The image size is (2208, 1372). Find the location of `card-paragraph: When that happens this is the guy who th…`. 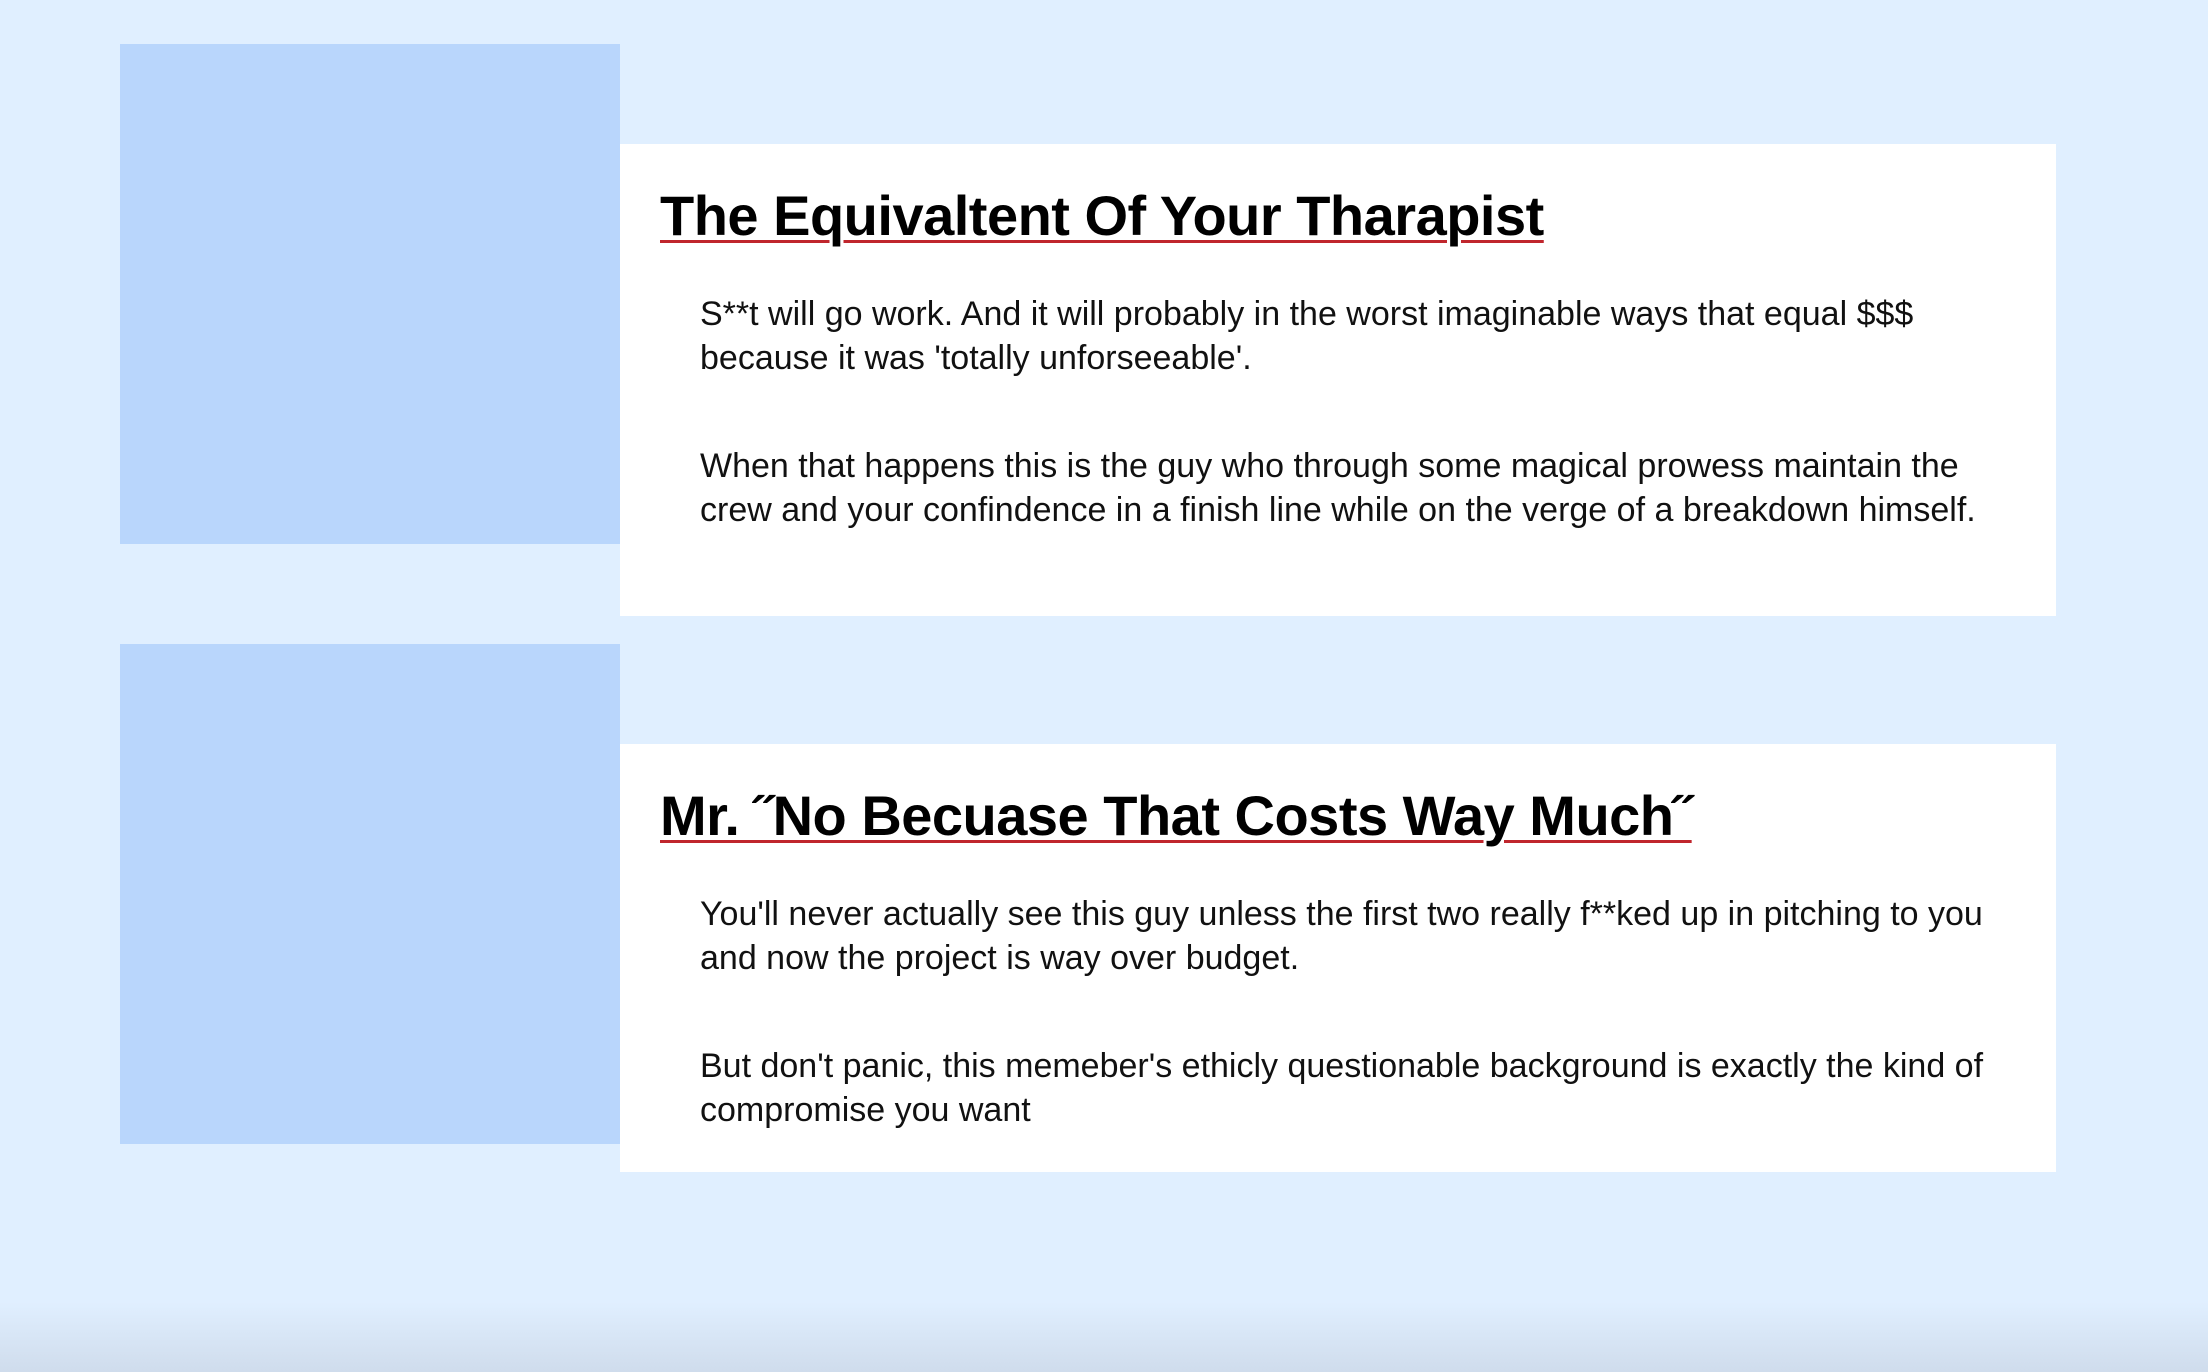

card-paragraph: When that happens this is the guy who th… is located at coordinates (1338, 488).